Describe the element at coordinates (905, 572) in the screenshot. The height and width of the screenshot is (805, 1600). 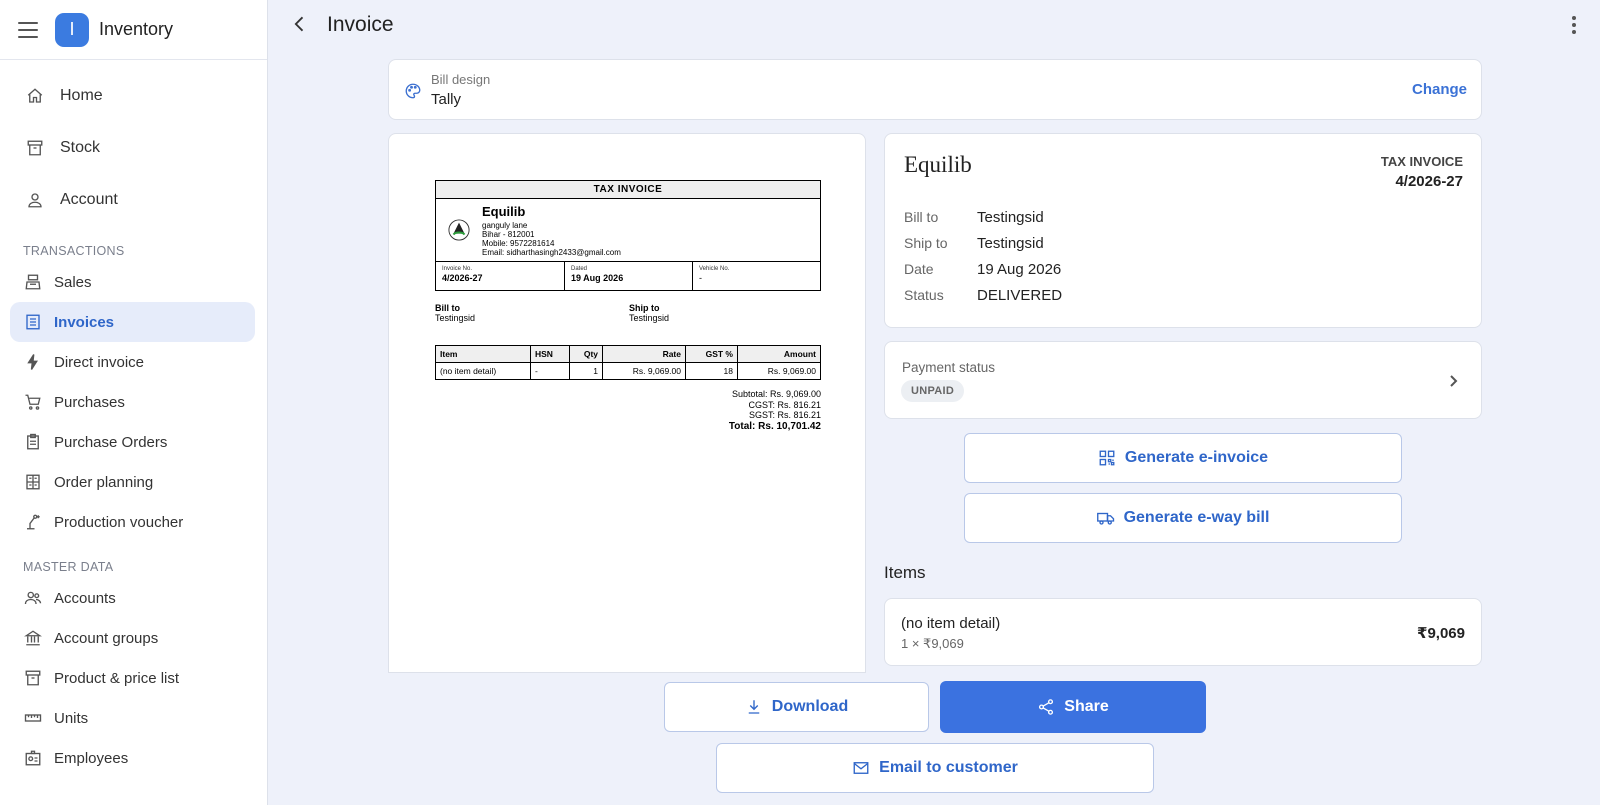
I see `items-heading: Items` at that location.